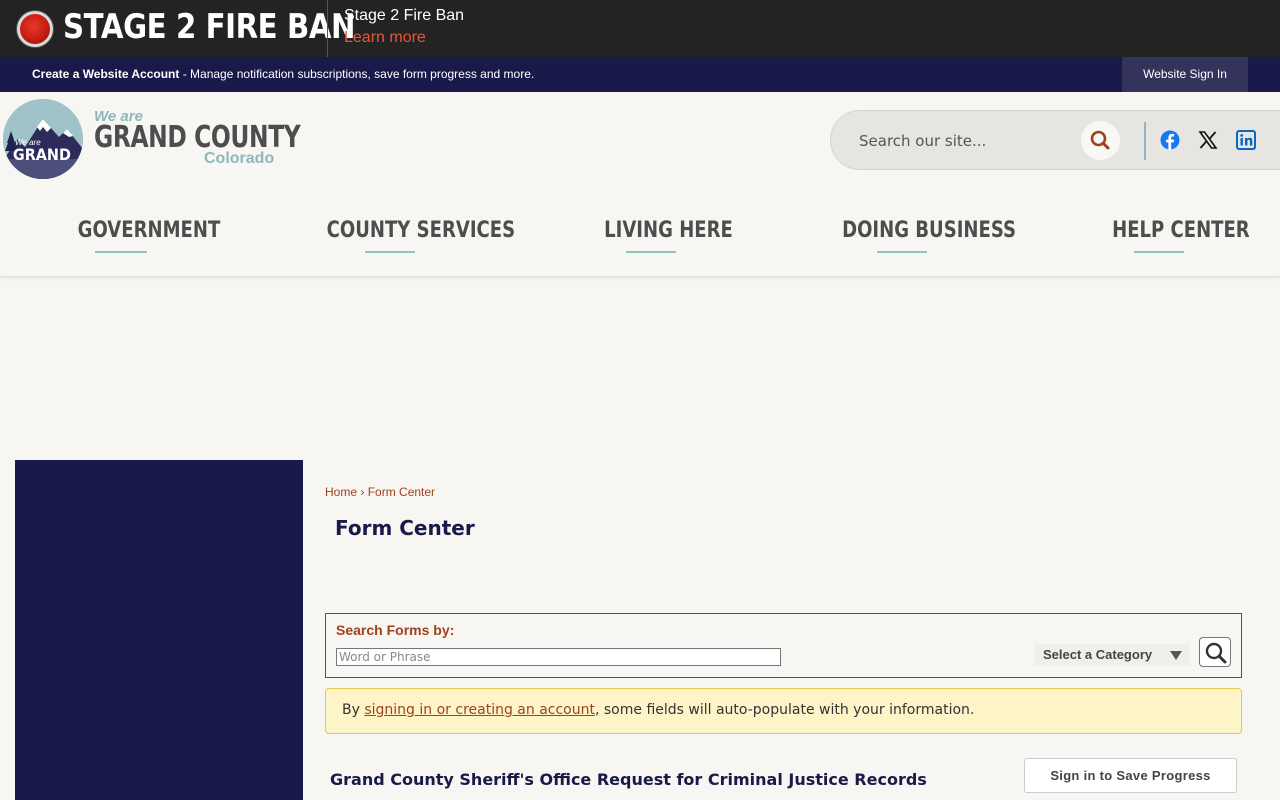 Image resolution: width=1280 pixels, height=800 pixels. Describe the element at coordinates (668, 230) in the screenshot. I see `nav-label: LIVING HERE` at that location.